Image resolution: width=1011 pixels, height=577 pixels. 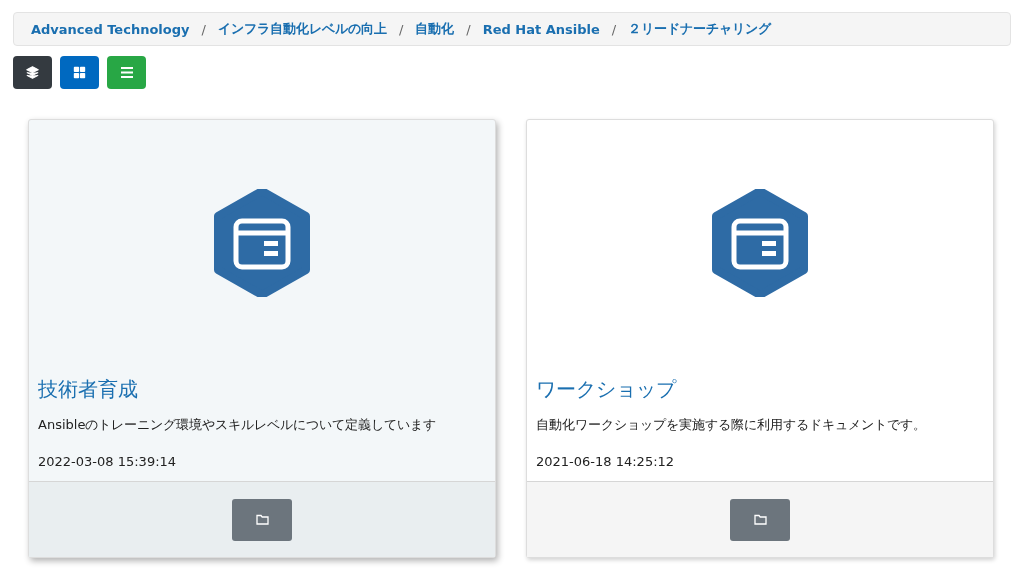 I want to click on card-date: 2021-06-18 14:25:12, so click(x=606, y=461).